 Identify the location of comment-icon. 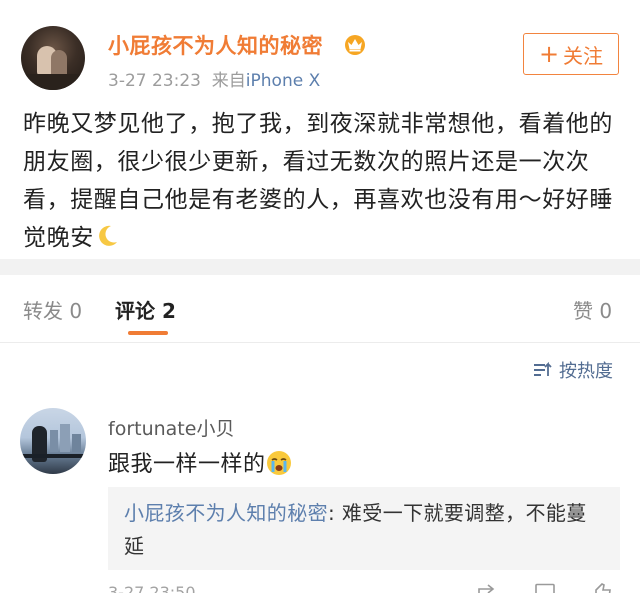
(545, 588).